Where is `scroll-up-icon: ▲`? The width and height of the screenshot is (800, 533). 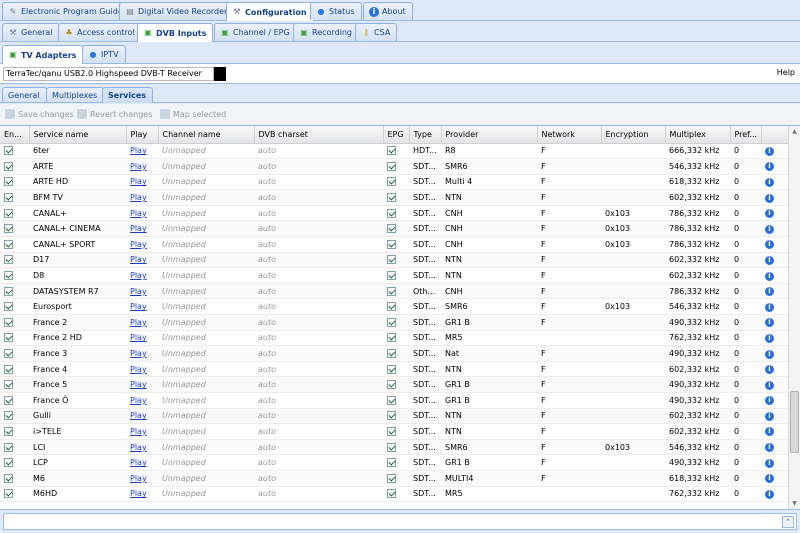 scroll-up-icon: ▲ is located at coordinates (794, 131).